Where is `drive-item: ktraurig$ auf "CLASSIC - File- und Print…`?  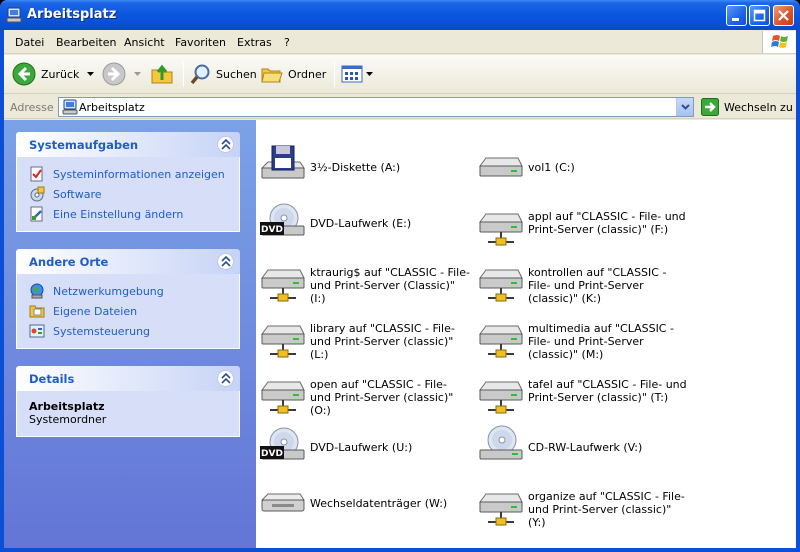 drive-item: ktraurig$ auf "CLASSIC - File- und Print… is located at coordinates (364, 281).